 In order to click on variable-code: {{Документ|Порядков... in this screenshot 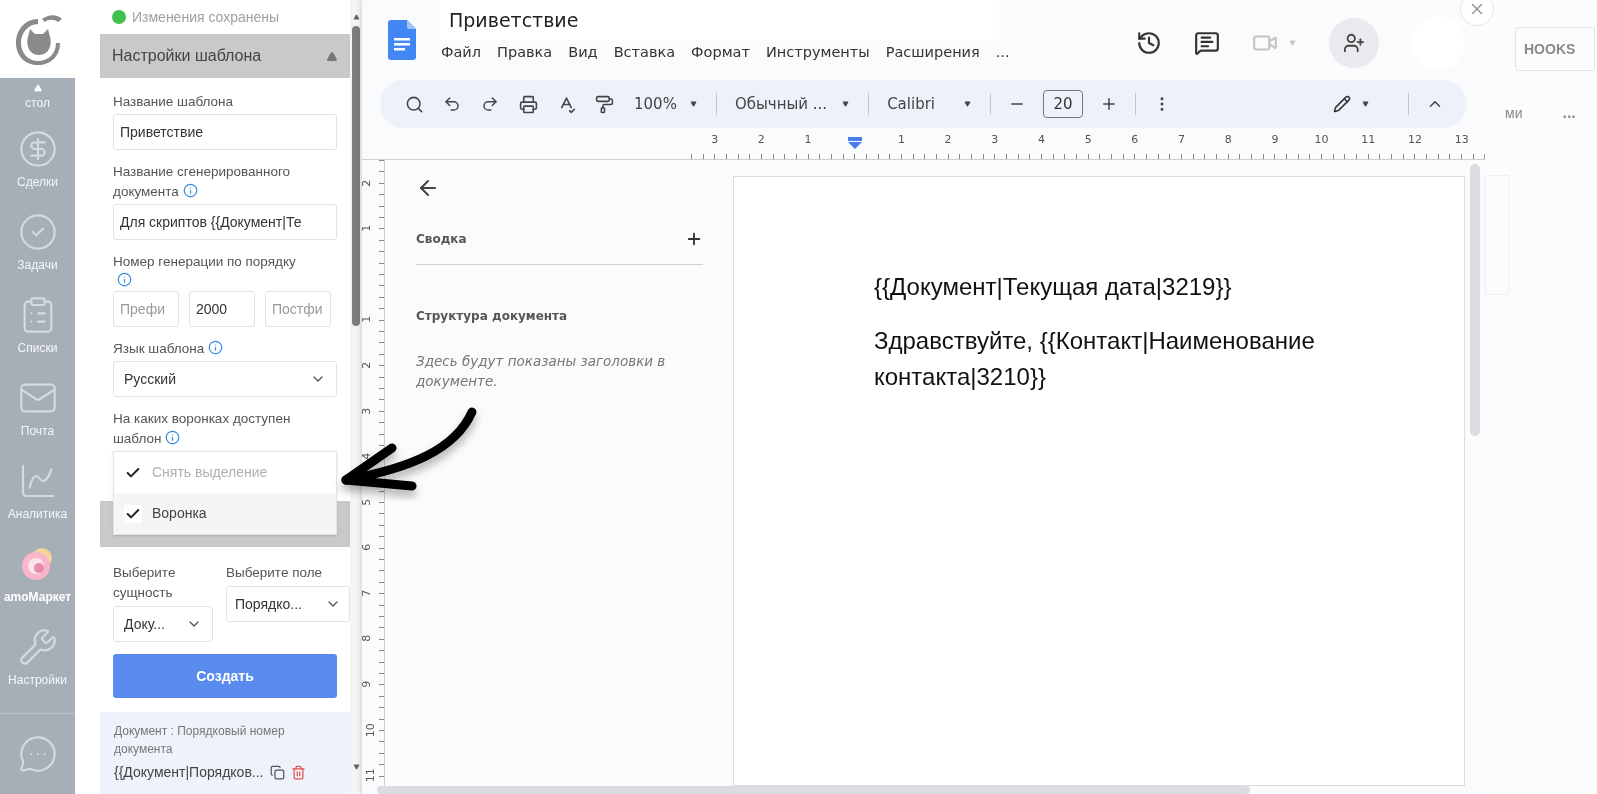, I will do `click(189, 773)`.